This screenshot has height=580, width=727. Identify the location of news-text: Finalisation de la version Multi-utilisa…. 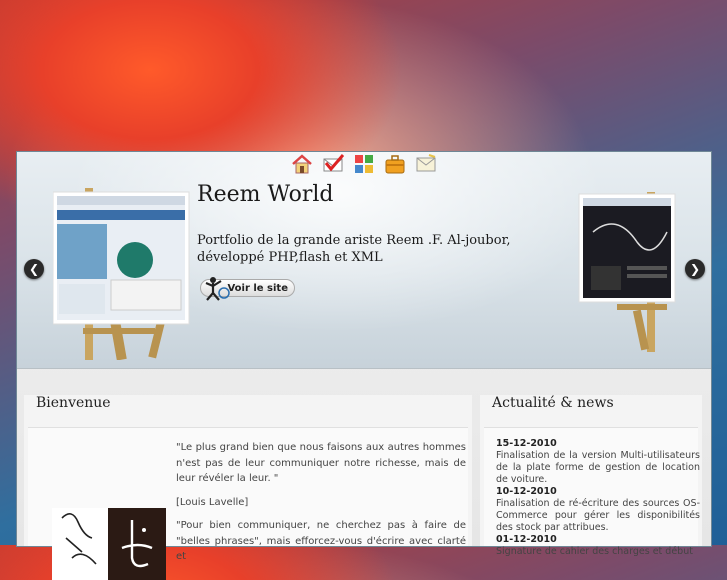
(598, 467).